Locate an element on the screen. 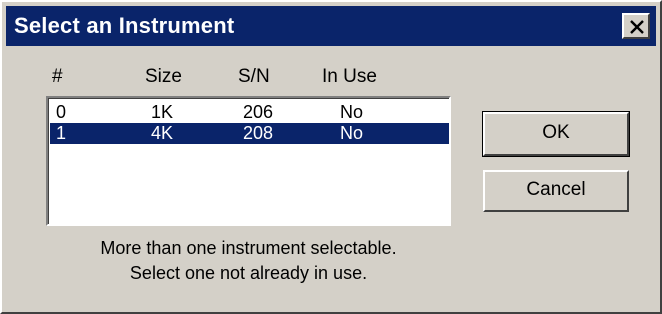 The height and width of the screenshot is (314, 662). row-number: 1 is located at coordinates (61, 133).